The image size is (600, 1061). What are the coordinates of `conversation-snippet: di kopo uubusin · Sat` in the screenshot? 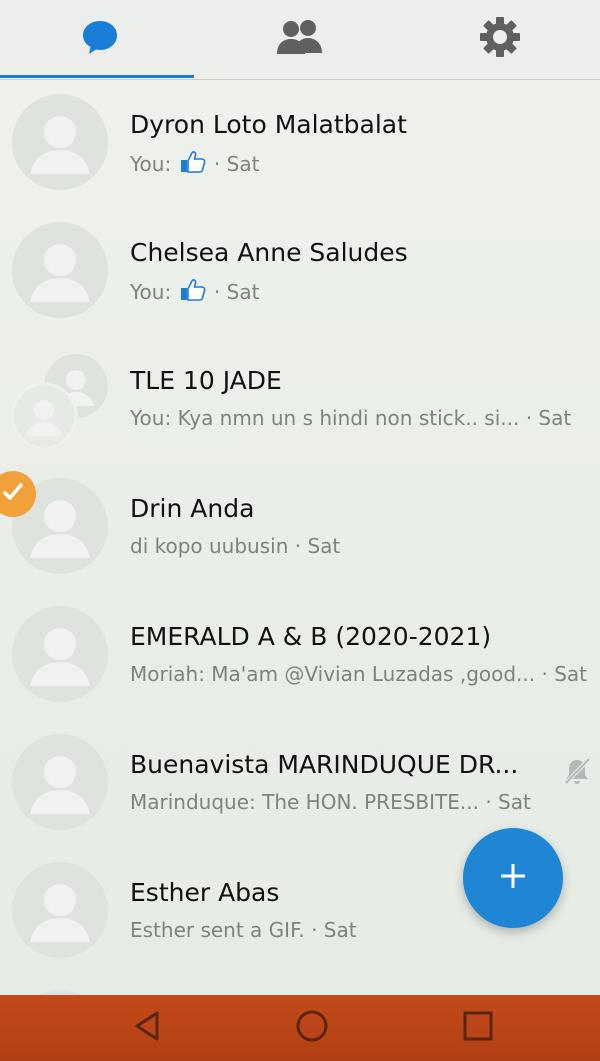 It's located at (235, 546).